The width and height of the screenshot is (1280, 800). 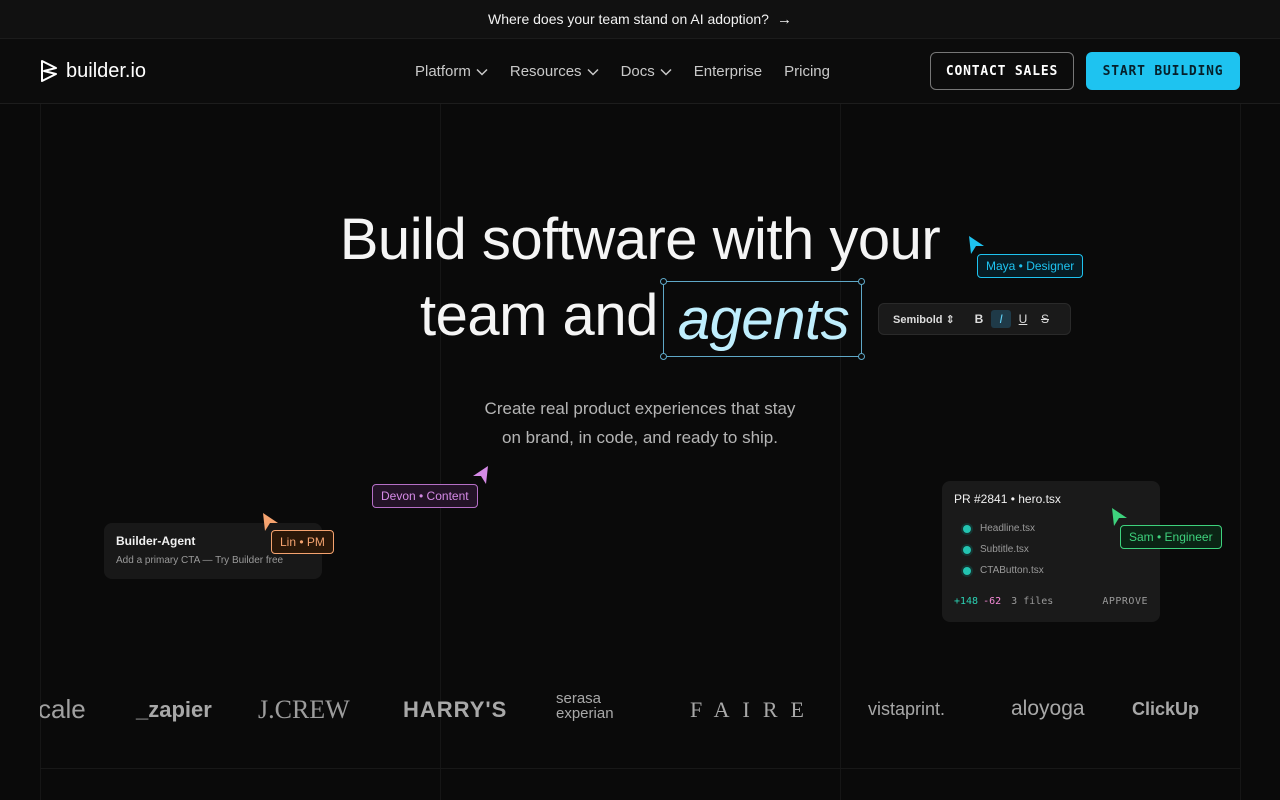 What do you see at coordinates (640, 437) in the screenshot?
I see `subtitle-line: on brand, in code, and ready to ship.` at bounding box center [640, 437].